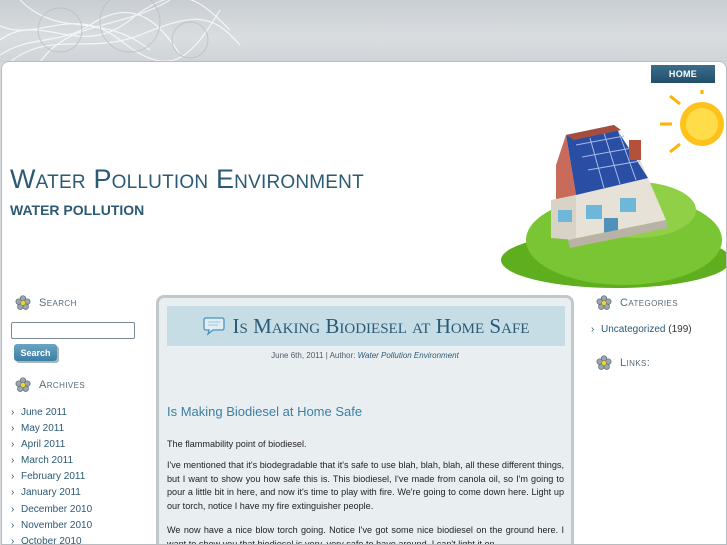 Image resolution: width=727 pixels, height=545 pixels. Describe the element at coordinates (237, 444) in the screenshot. I see `post-paragraph: The flammability point of biodiesel.` at that location.